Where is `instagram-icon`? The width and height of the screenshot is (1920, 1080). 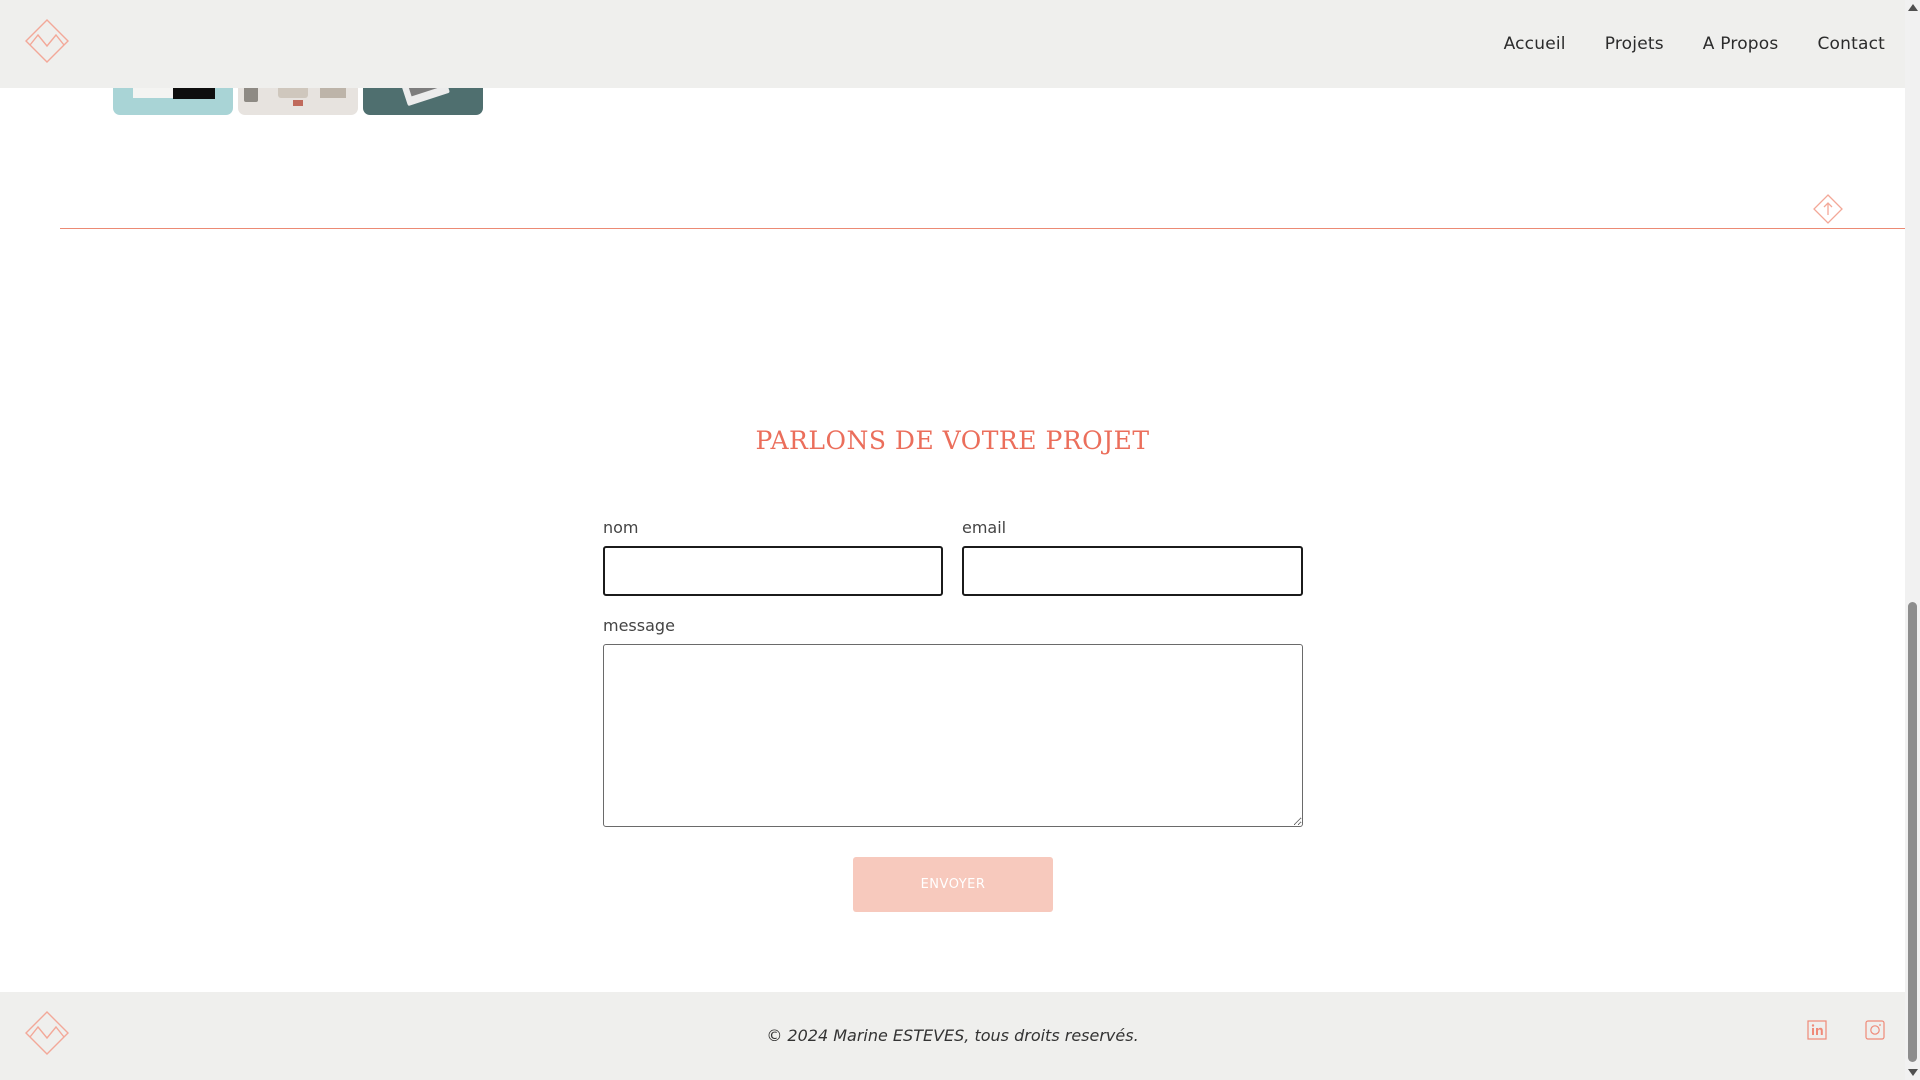
instagram-icon is located at coordinates (1875, 1030).